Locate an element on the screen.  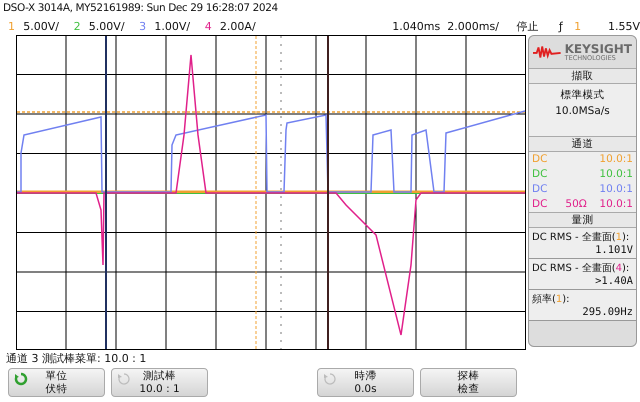
section-header: 量測 is located at coordinates (582, 220).